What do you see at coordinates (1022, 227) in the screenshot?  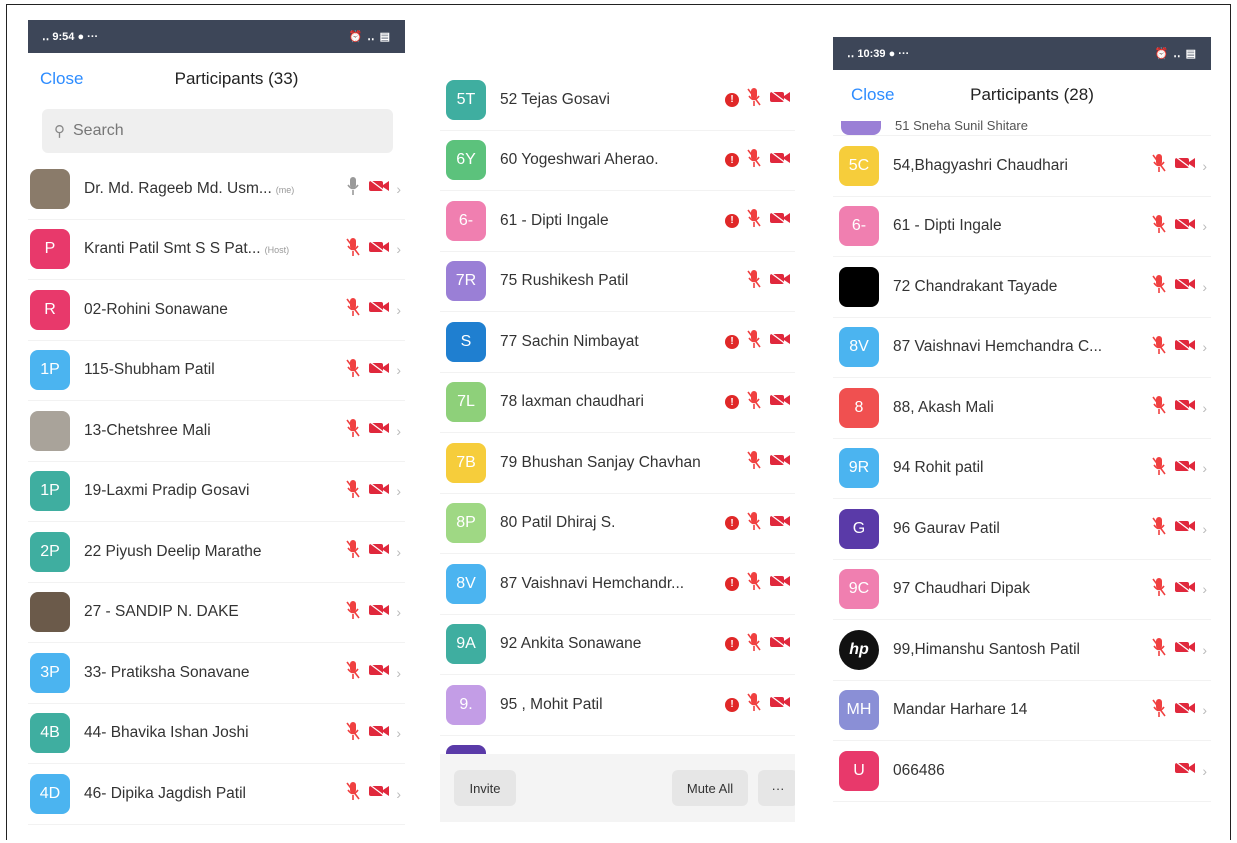 I see `participant-row: 6- 61 - Dipti Ingale ›` at bounding box center [1022, 227].